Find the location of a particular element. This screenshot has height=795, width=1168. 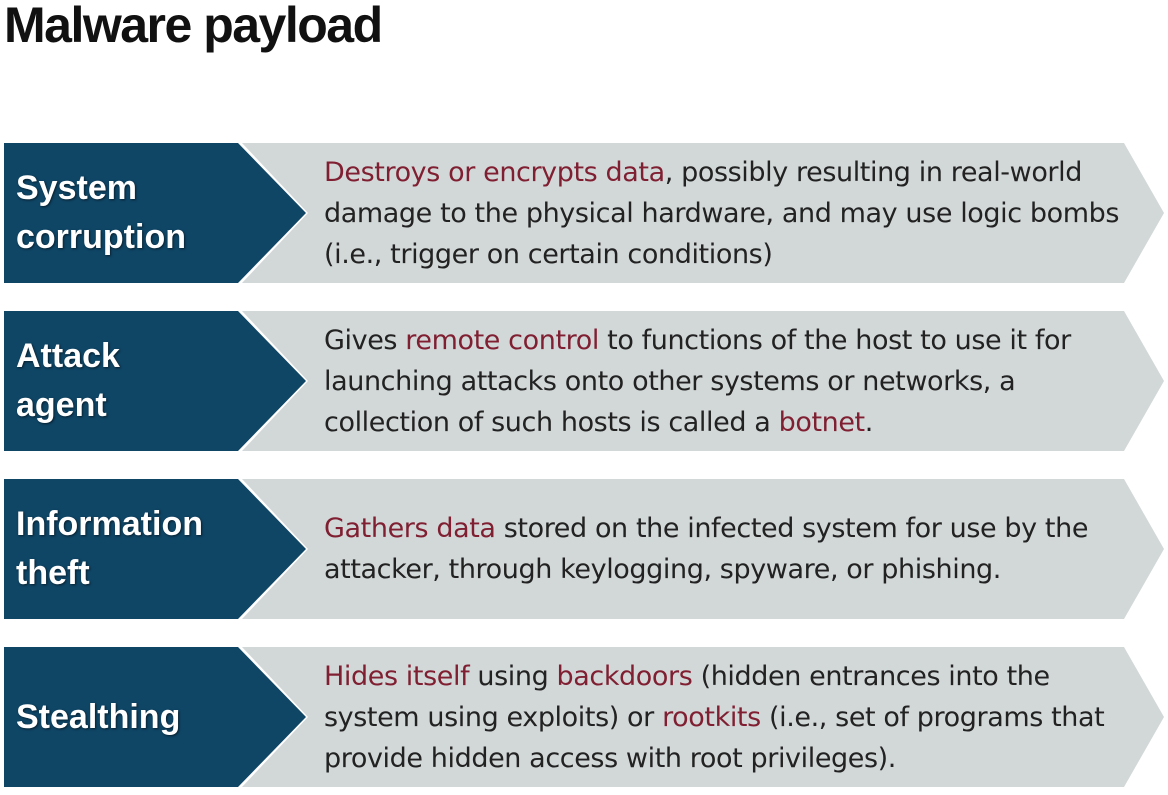

row-label-line: Information is located at coordinates (109, 524).